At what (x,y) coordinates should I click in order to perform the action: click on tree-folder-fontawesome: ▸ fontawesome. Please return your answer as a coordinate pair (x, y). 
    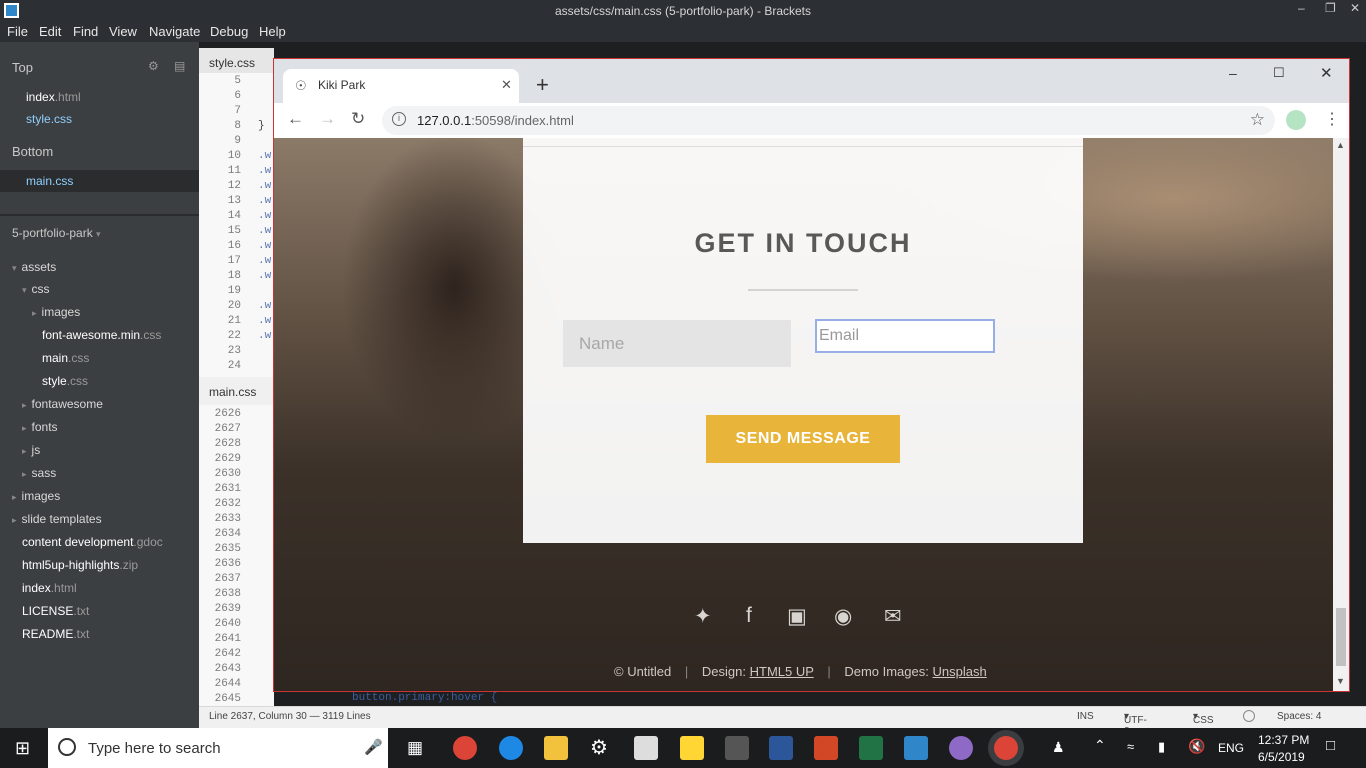
    Looking at the image, I should click on (62, 404).